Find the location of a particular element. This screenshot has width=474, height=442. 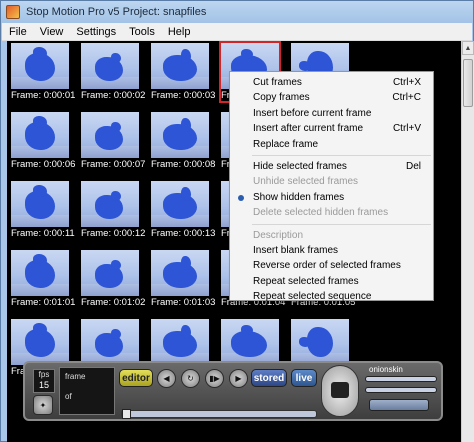

frame-label: frame is located at coordinates (75, 376).